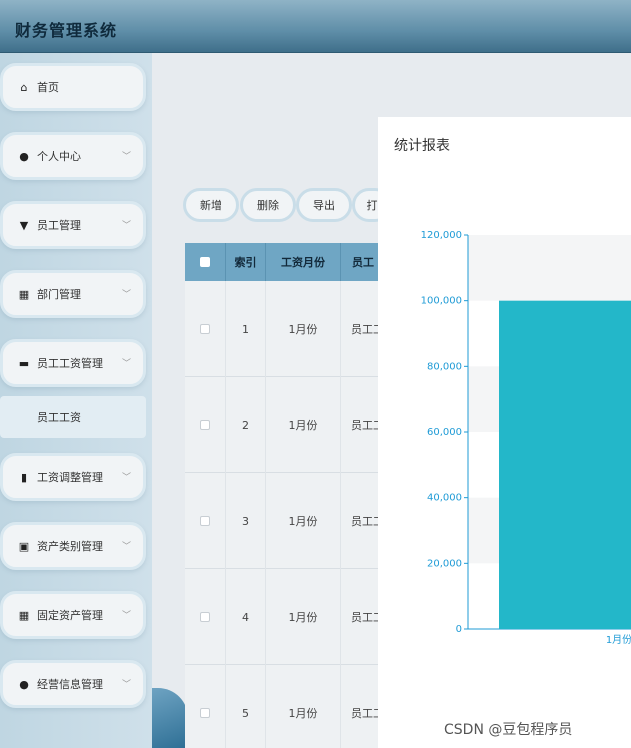  Describe the element at coordinates (303, 262) in the screenshot. I see `column-header-month: 工资月份` at that location.